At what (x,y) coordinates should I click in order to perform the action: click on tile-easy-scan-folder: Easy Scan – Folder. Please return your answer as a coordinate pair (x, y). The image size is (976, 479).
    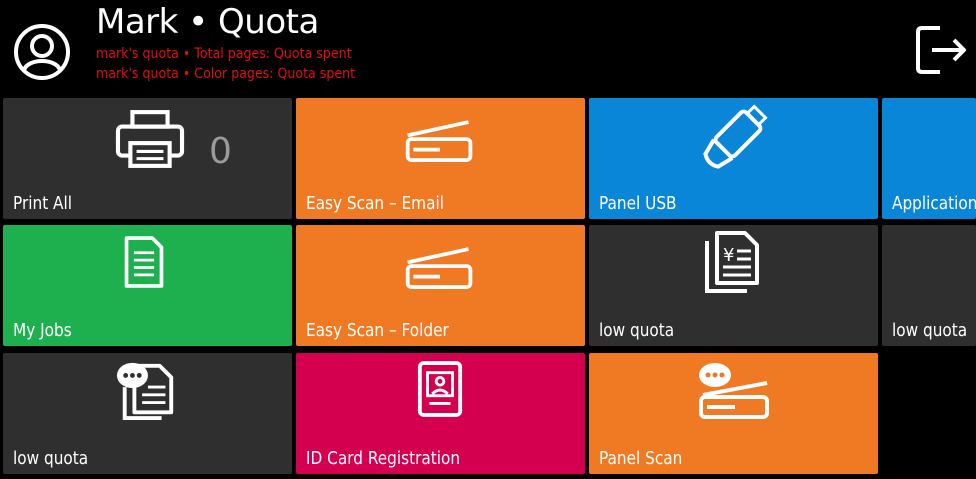
    Looking at the image, I should click on (440, 285).